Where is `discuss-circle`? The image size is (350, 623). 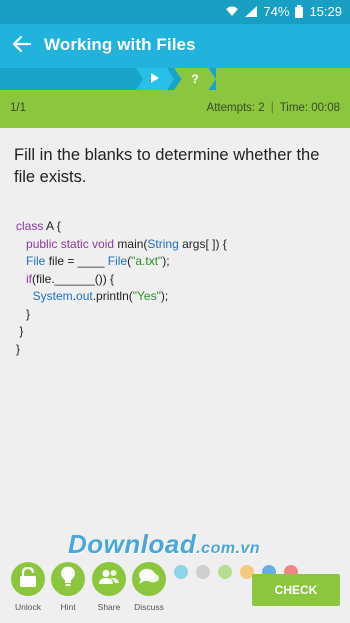 discuss-circle is located at coordinates (149, 579).